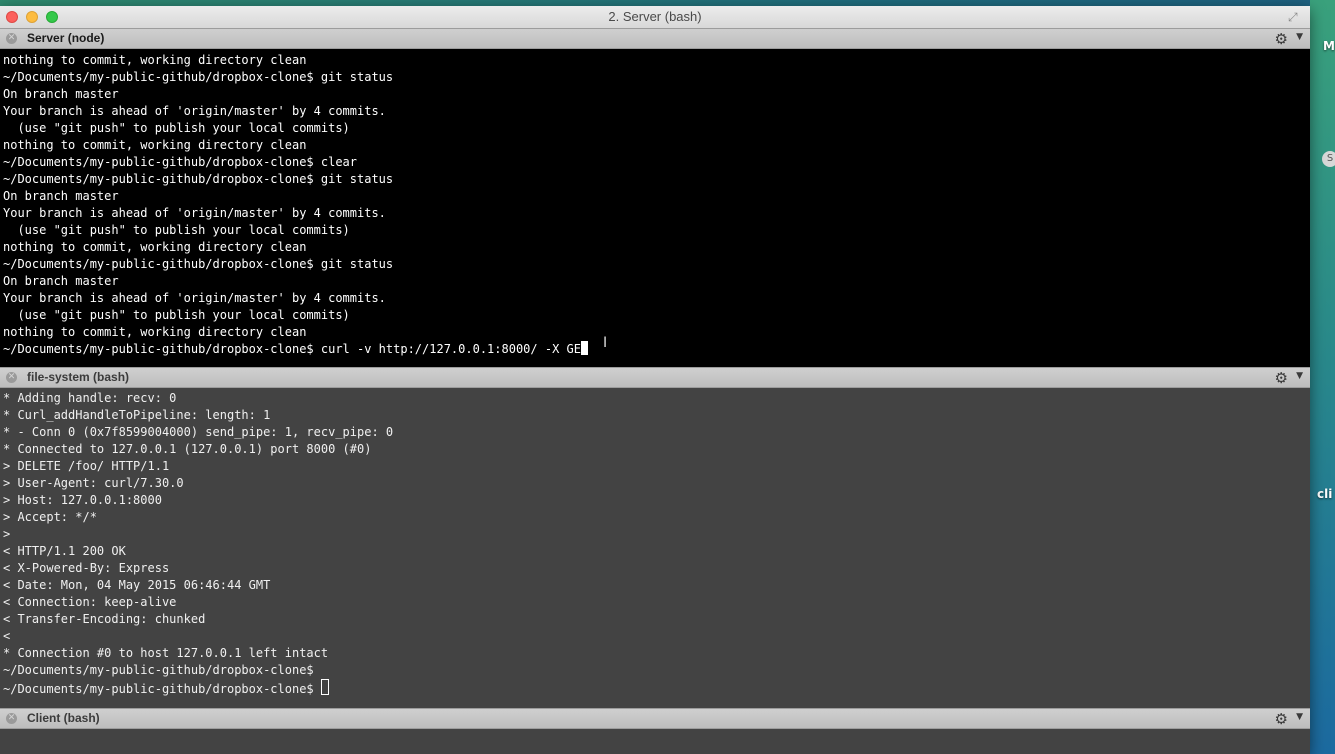  What do you see at coordinates (50, 517) in the screenshot?
I see `terminal-line: > Accept: */*` at bounding box center [50, 517].